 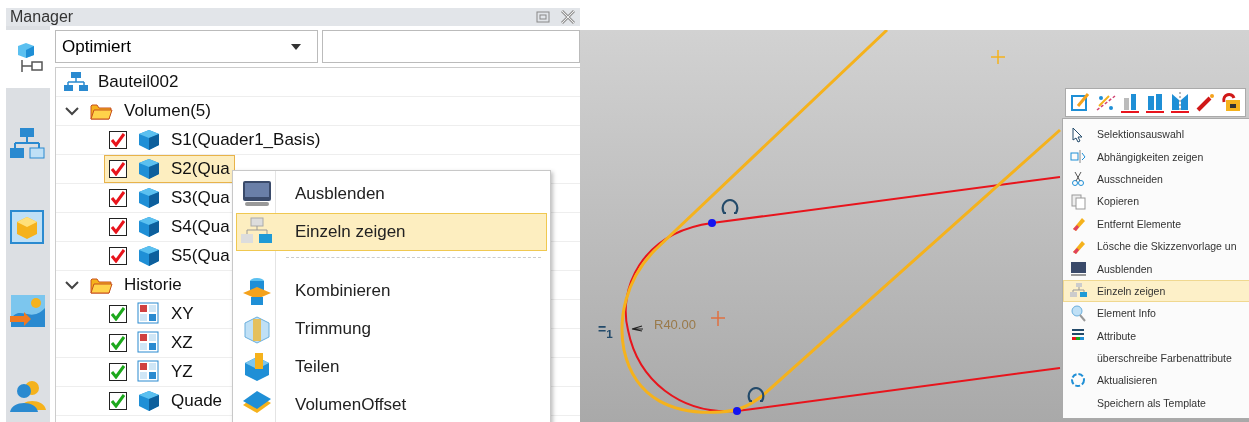 What do you see at coordinates (1078, 179) in the screenshot?
I see `scissors-icon` at bounding box center [1078, 179].